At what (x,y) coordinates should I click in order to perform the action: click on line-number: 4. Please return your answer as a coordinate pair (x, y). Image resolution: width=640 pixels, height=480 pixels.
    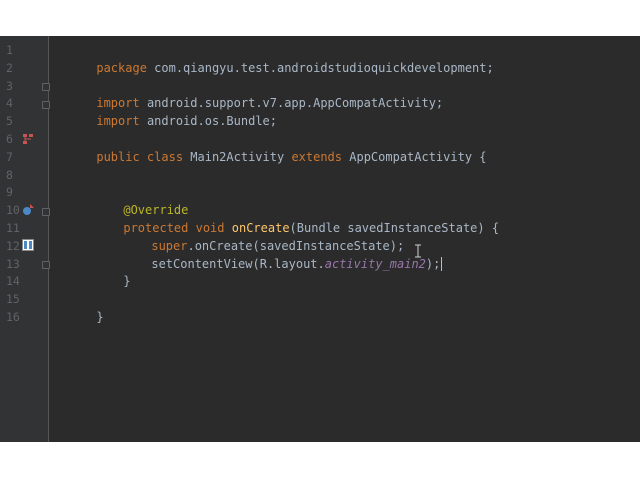
    Looking at the image, I should click on (9, 103).